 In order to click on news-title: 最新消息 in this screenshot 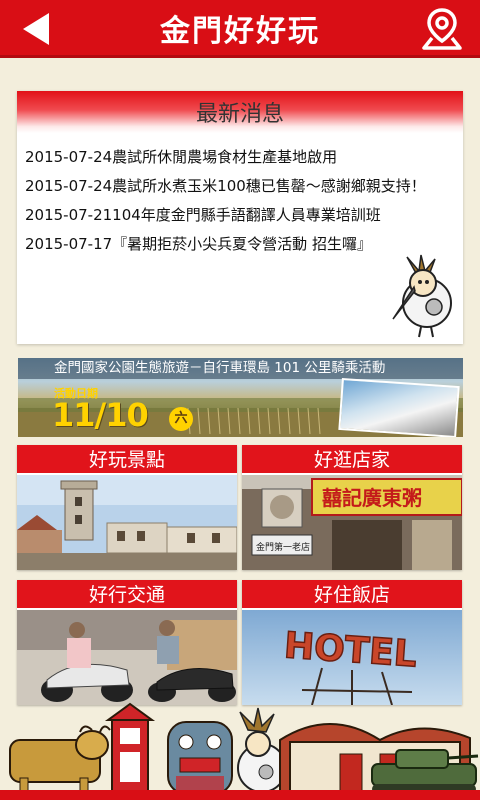, I will do `click(239, 114)`.